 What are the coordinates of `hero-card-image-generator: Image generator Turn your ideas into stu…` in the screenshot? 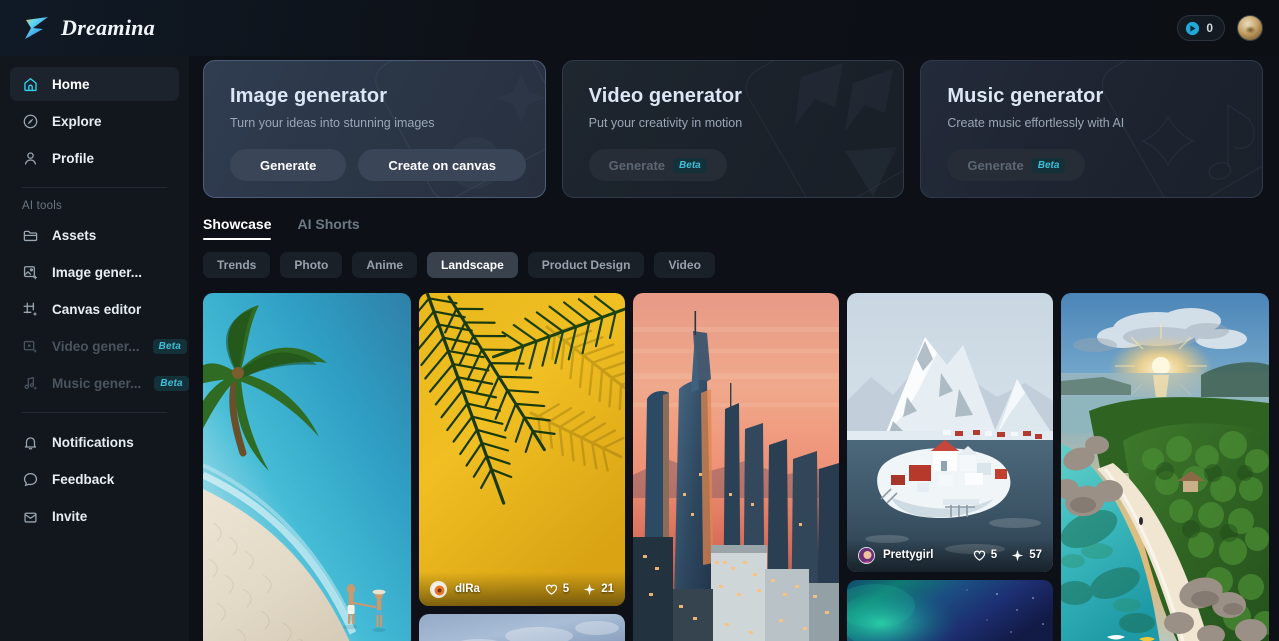 It's located at (374, 129).